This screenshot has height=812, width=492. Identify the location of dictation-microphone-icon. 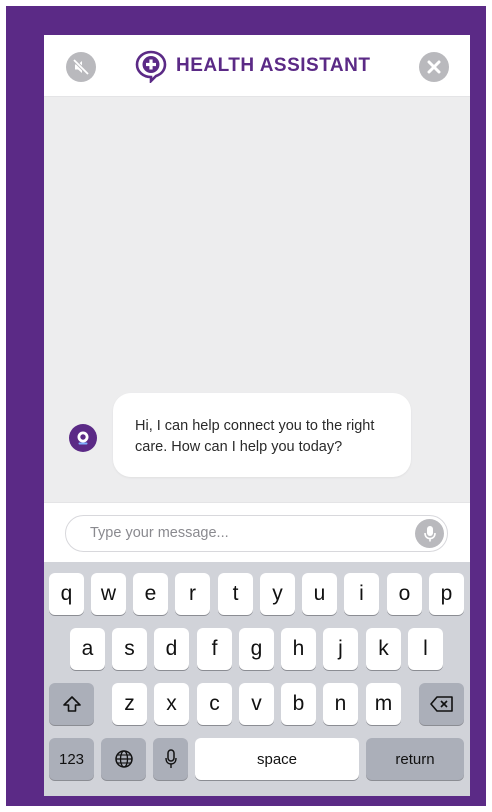
(170, 758).